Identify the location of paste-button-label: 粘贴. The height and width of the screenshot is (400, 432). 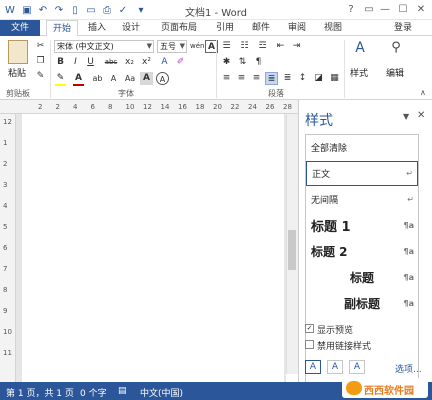
(17, 72).